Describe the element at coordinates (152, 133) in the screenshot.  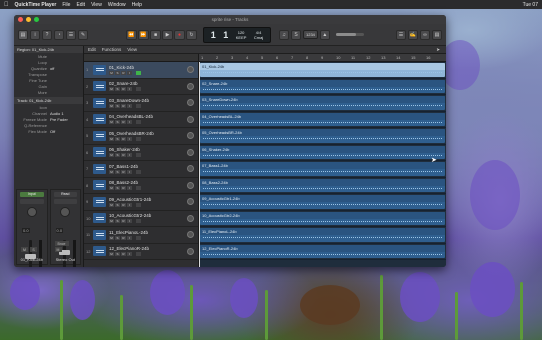
I see `track-name: 05_OverheadsBR-24b` at that location.